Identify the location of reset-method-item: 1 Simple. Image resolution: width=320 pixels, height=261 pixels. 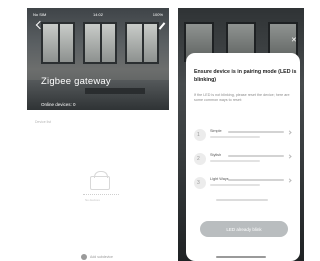
(244, 136).